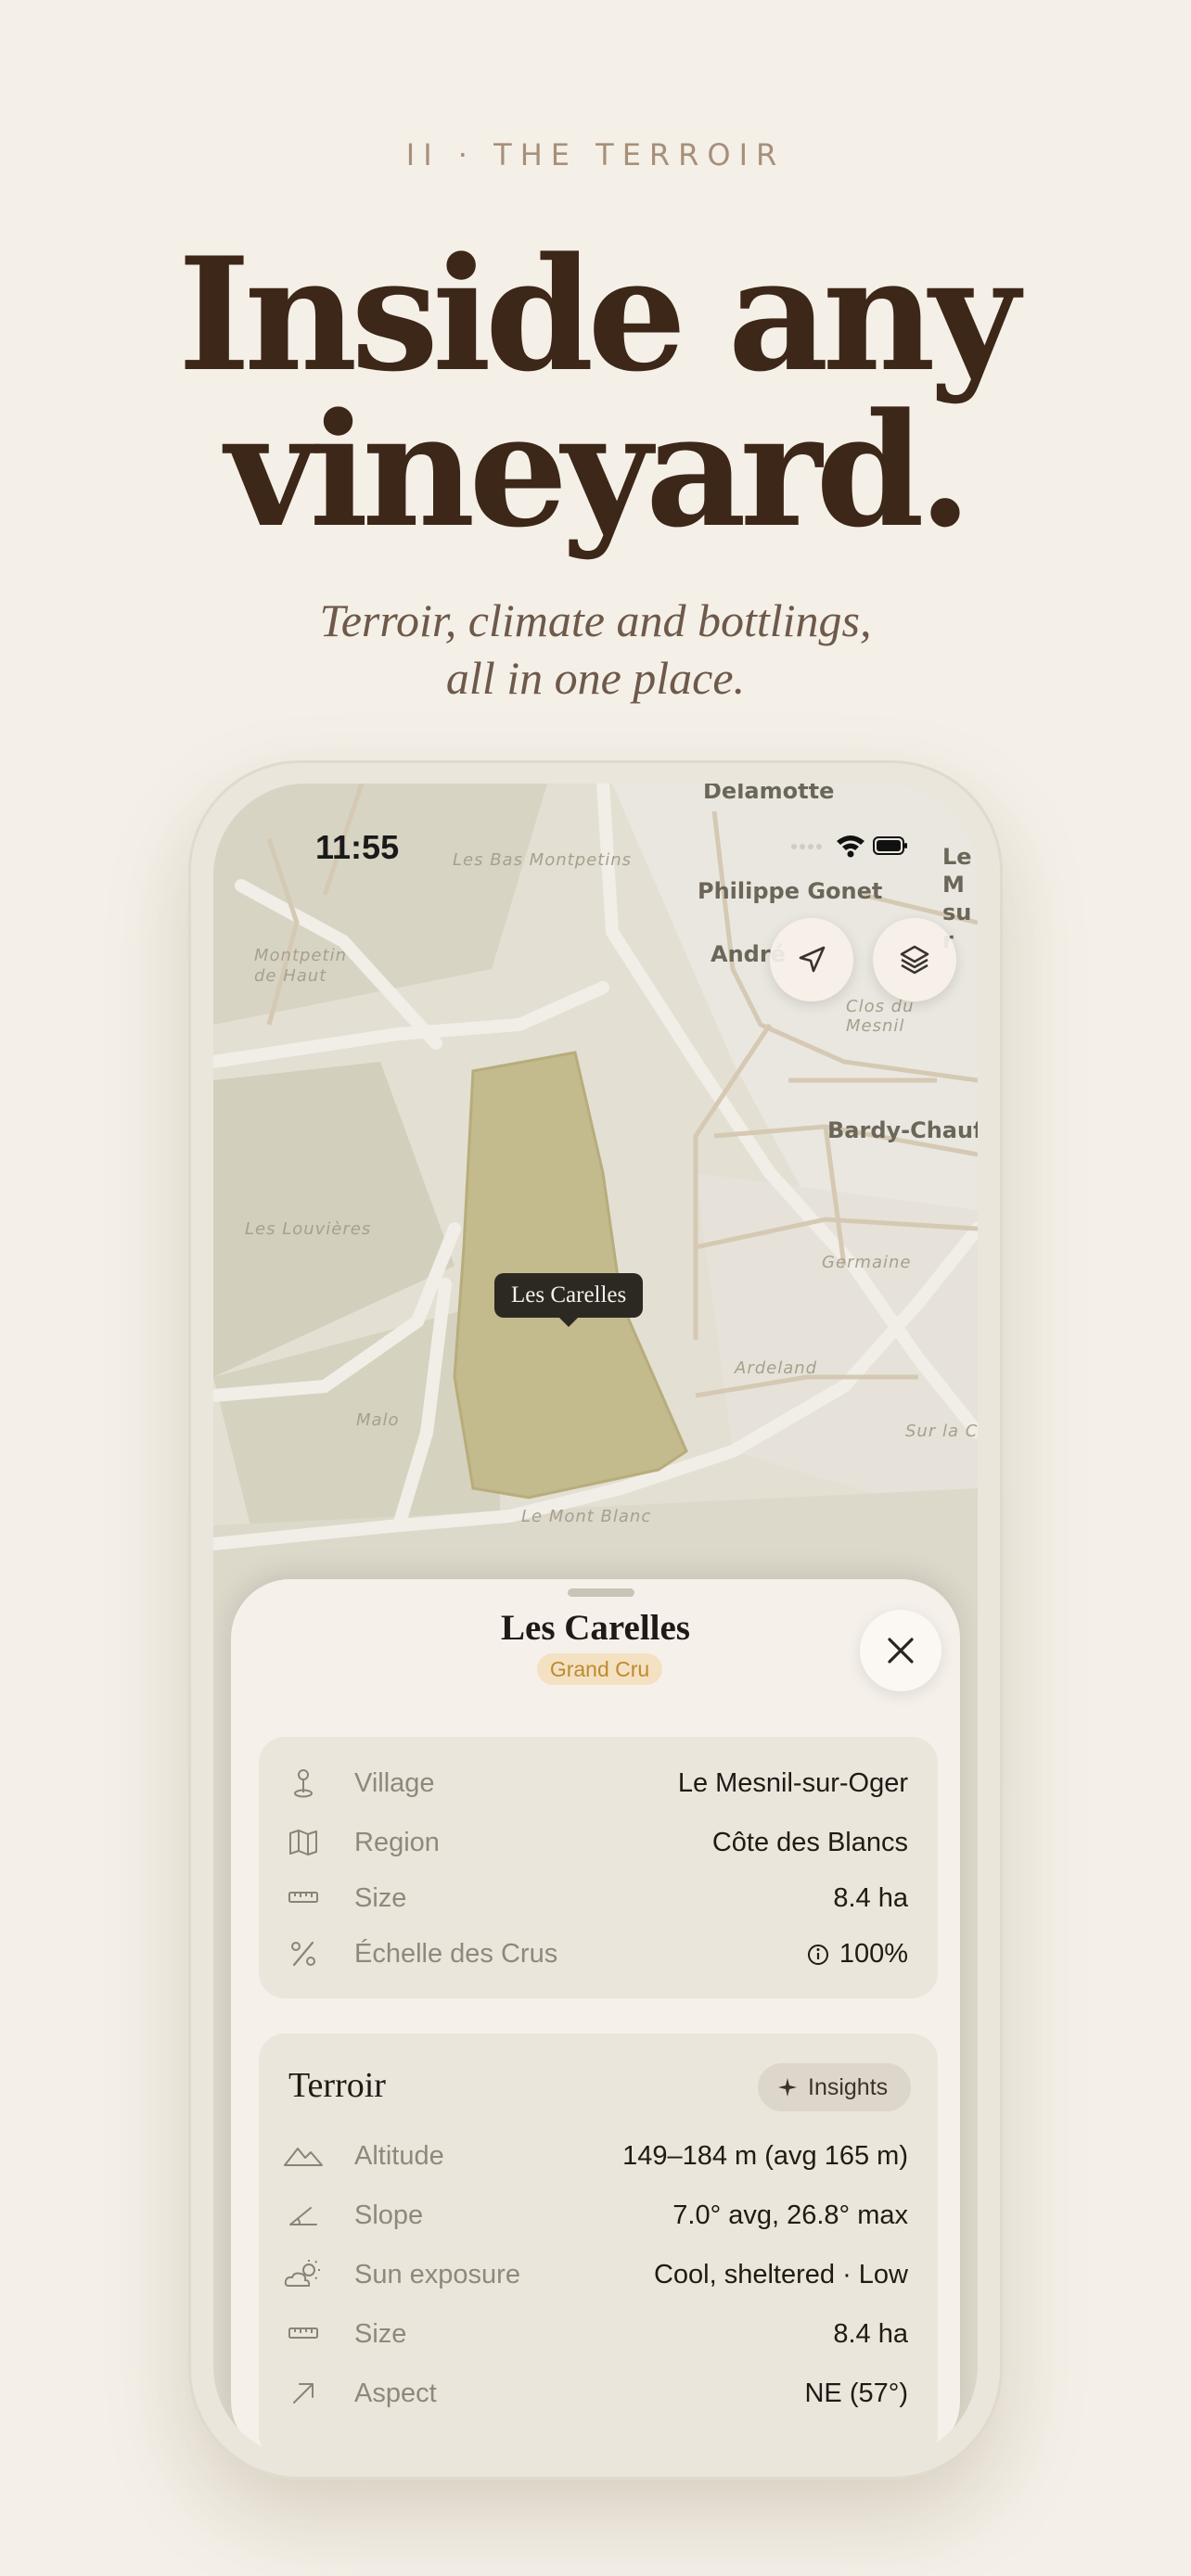 The image size is (1191, 2576). I want to click on insights-button: Insights, so click(834, 2087).